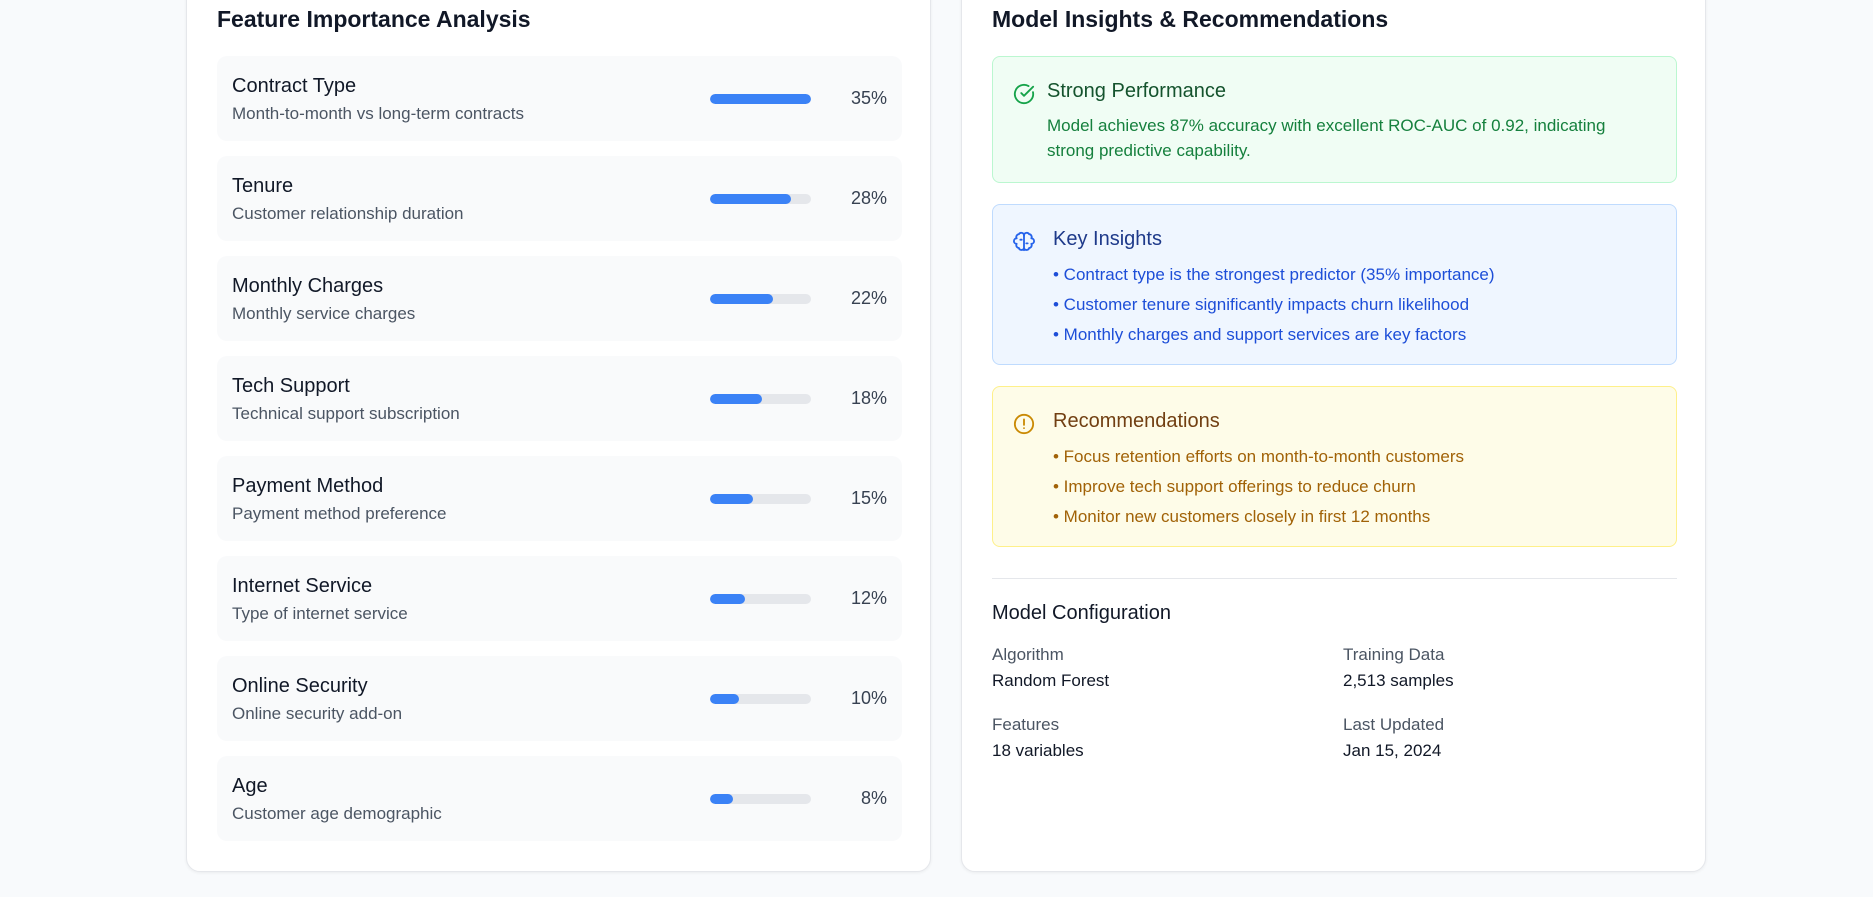 This screenshot has height=897, width=1873. Describe the element at coordinates (1508, 738) in the screenshot. I see `config-last-updated: Last Updated Jan 15, 2024` at that location.